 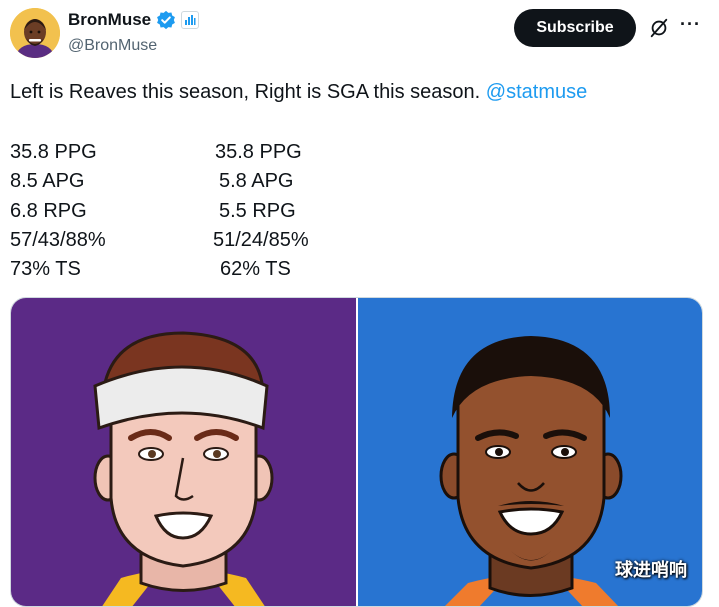 What do you see at coordinates (180, 240) in the screenshot?
I see `stat-row: 57/43/88% 51/24/85%` at bounding box center [180, 240].